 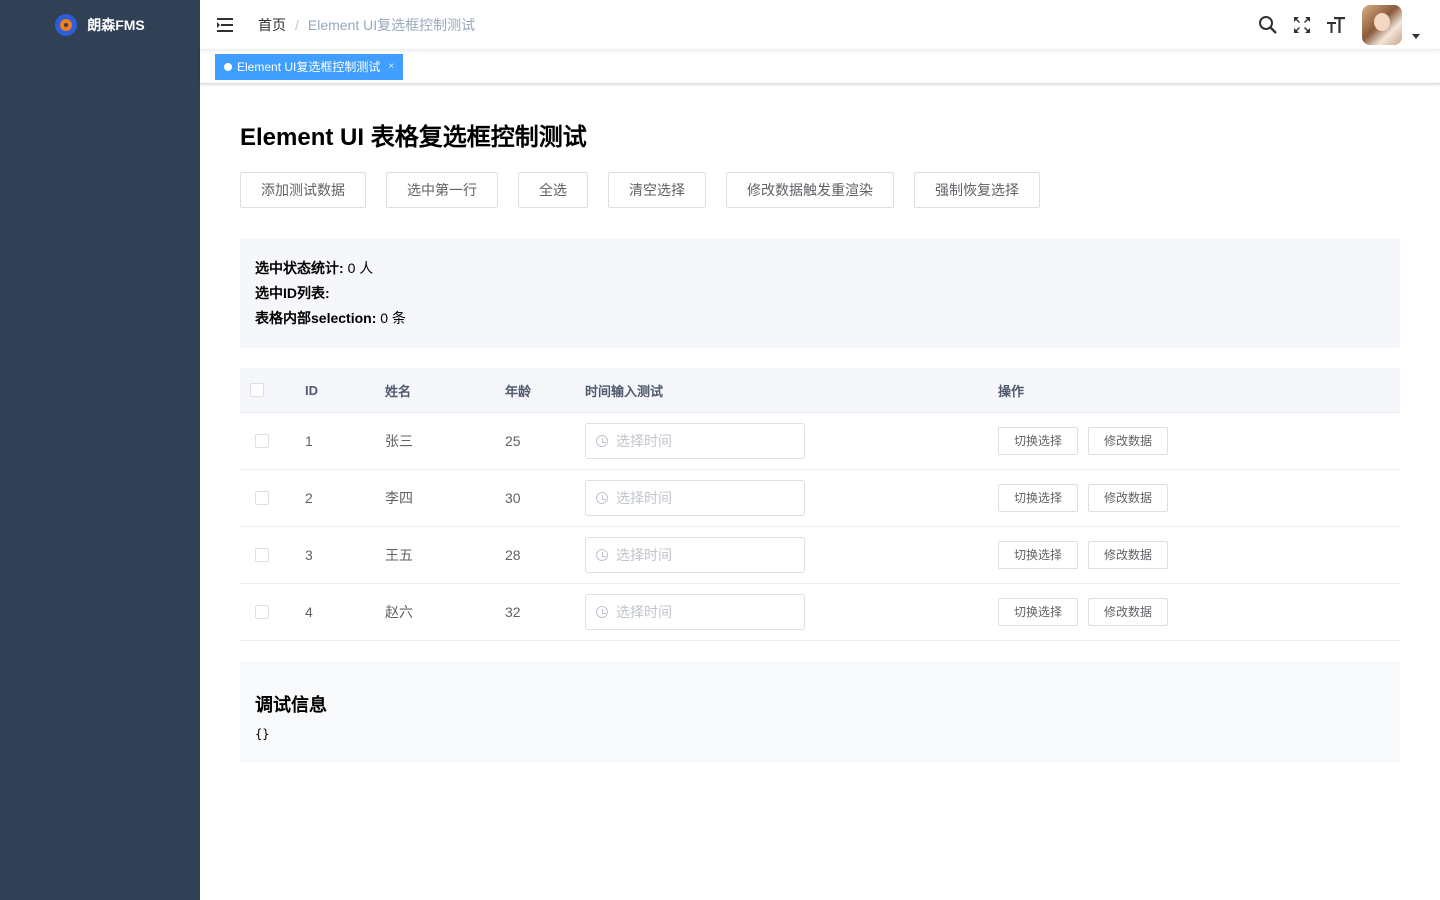 I want to click on logo: 朗森FMS, so click(x=100, y=25).